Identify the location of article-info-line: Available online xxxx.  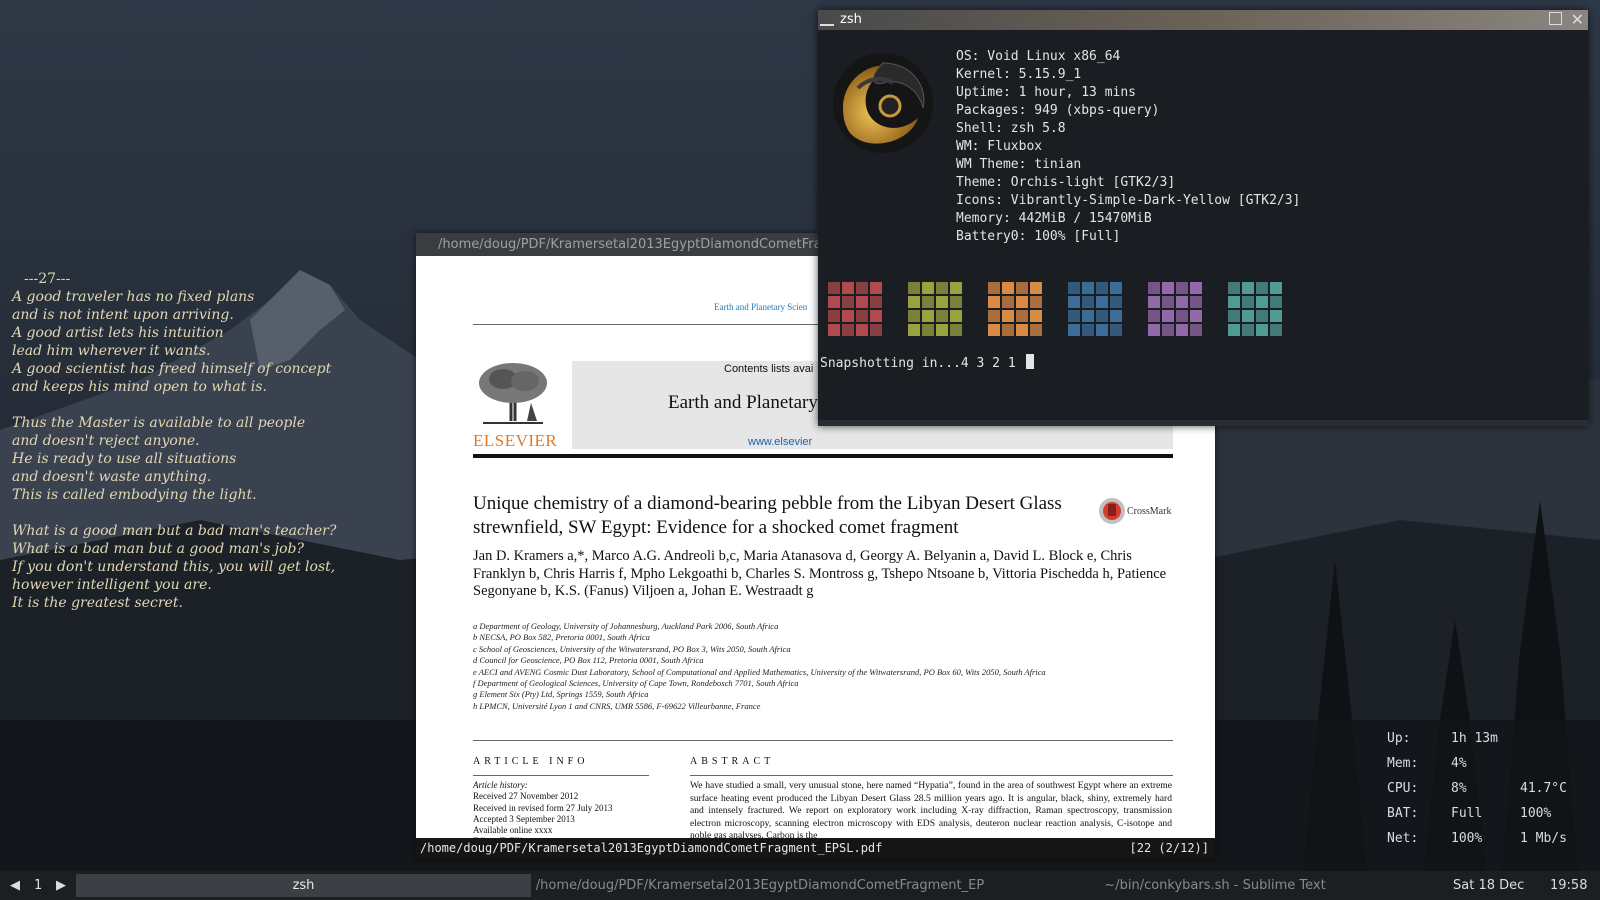
(513, 830).